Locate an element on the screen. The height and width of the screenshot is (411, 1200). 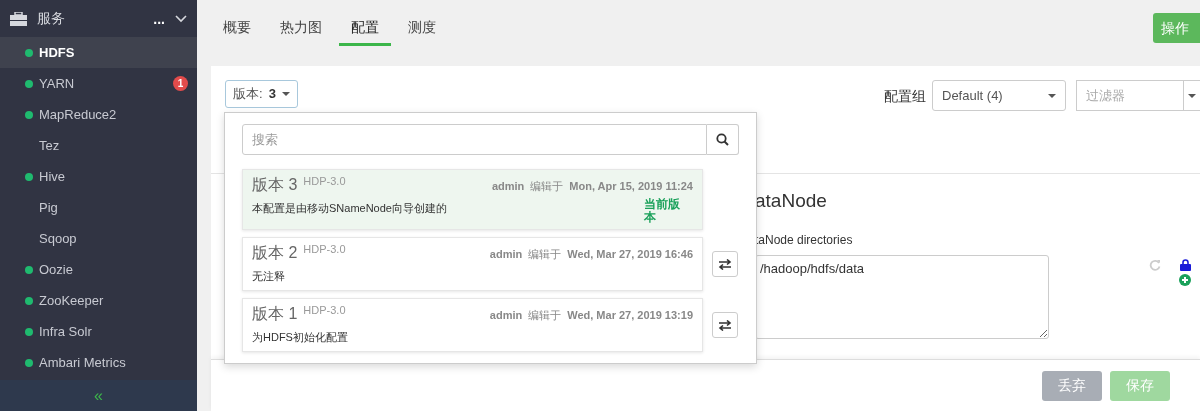
search-button is located at coordinates (723, 139).